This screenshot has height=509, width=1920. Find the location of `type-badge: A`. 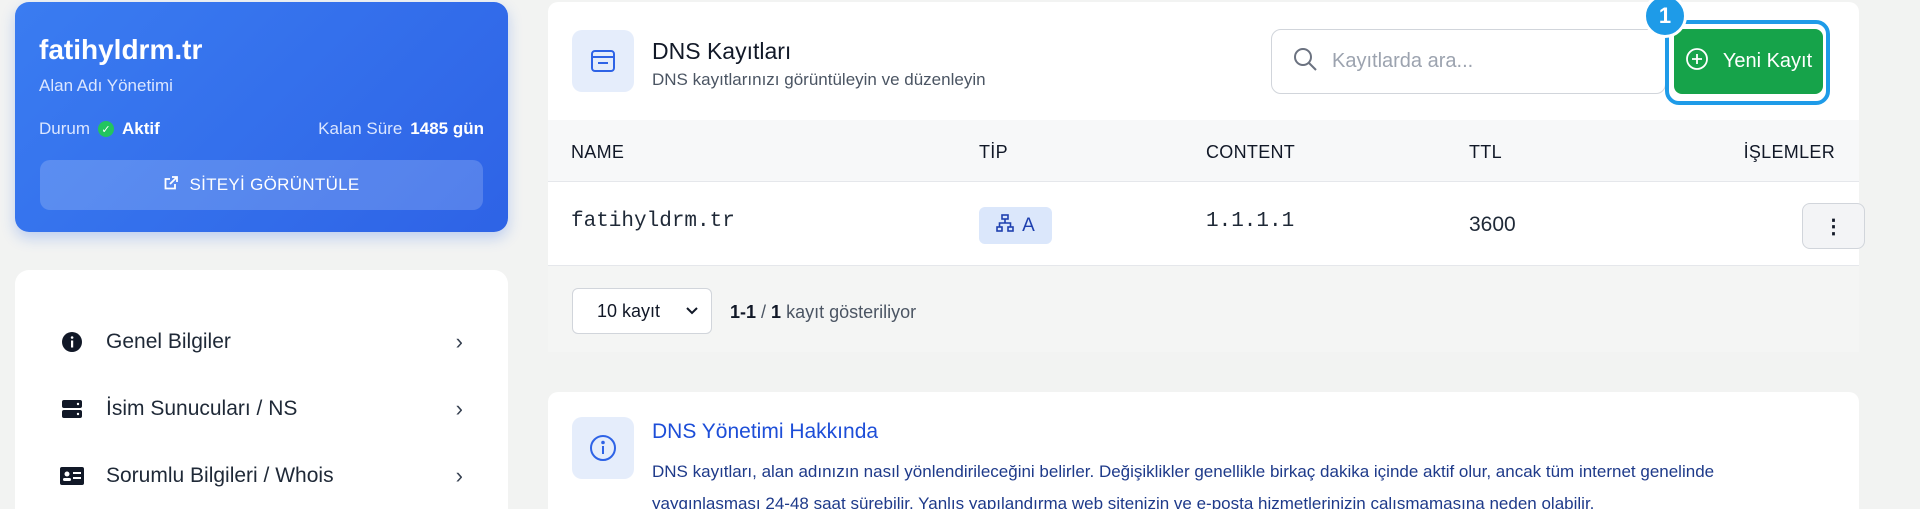

type-badge: A is located at coordinates (1015, 225).